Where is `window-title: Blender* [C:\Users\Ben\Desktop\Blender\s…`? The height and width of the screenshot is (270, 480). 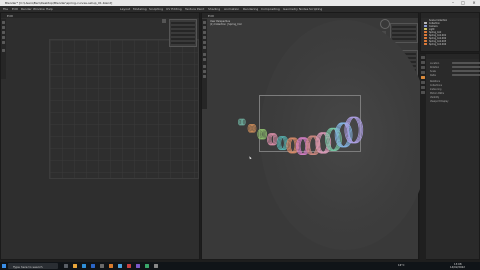 window-title: Blender* [C:\Users\Ben\Desktop\Blender\s… is located at coordinates (59, 3).